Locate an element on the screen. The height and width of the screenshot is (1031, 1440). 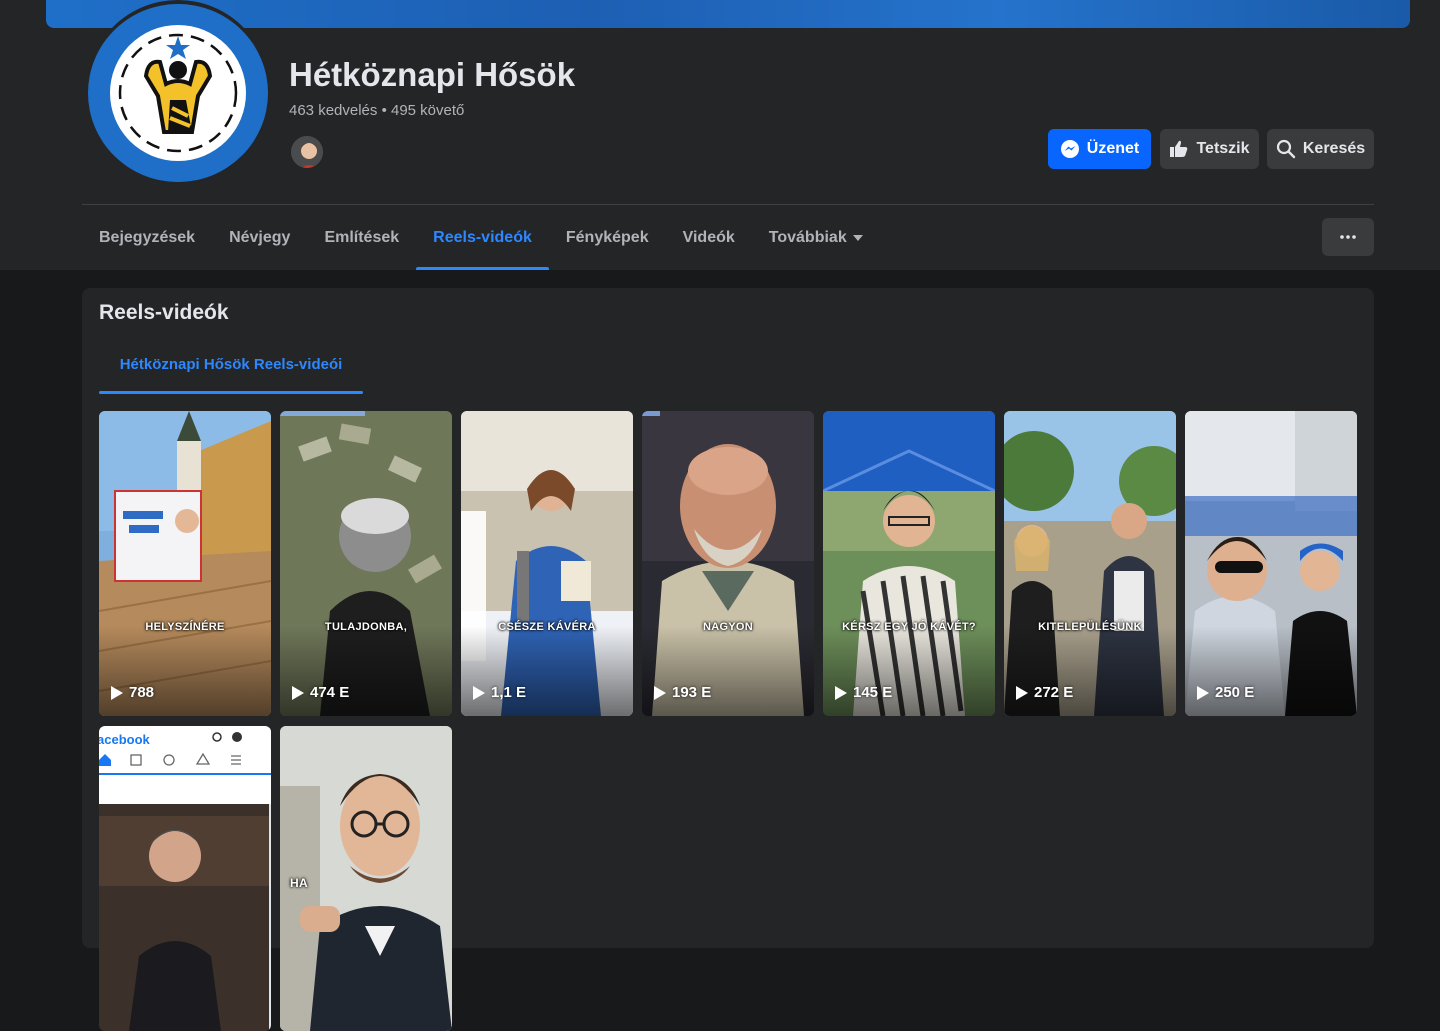
cover-photo is located at coordinates (728, 14).